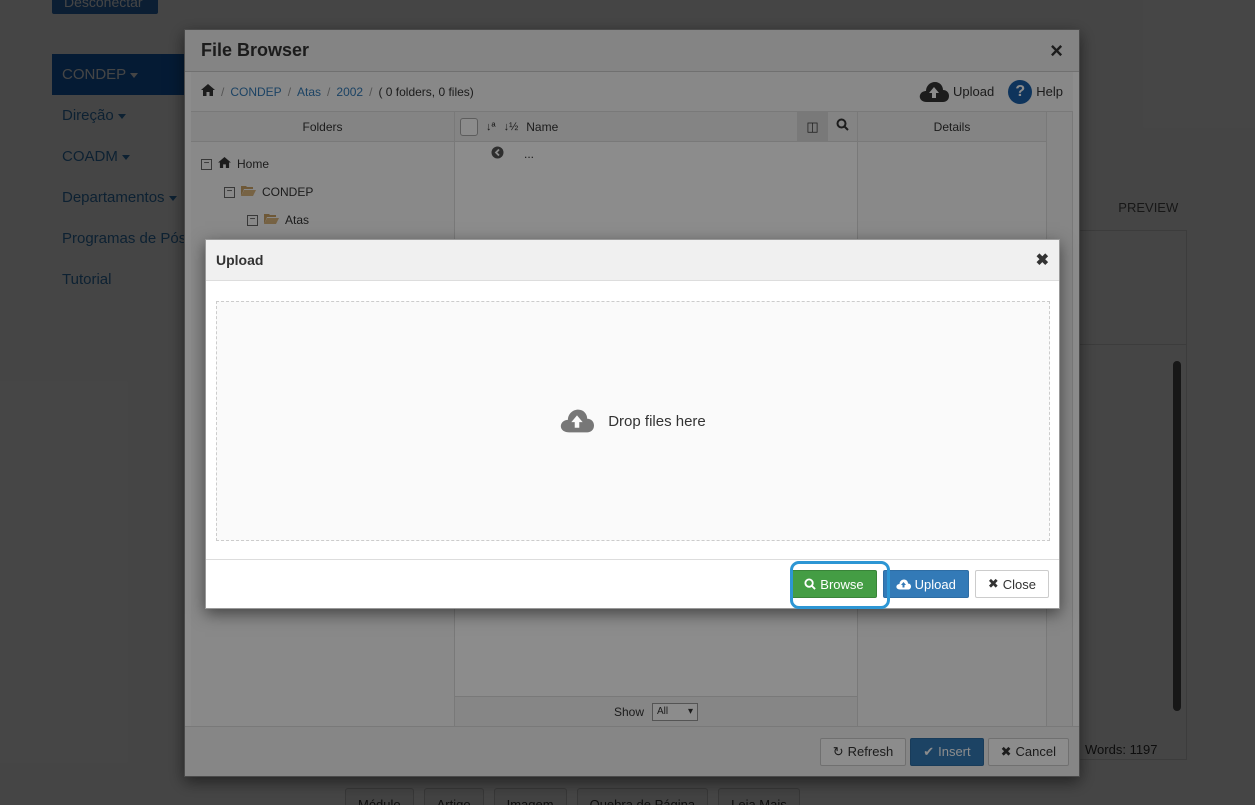 This screenshot has width=1255, height=805. What do you see at coordinates (842, 584) in the screenshot?
I see `browse-label: Browse` at bounding box center [842, 584].